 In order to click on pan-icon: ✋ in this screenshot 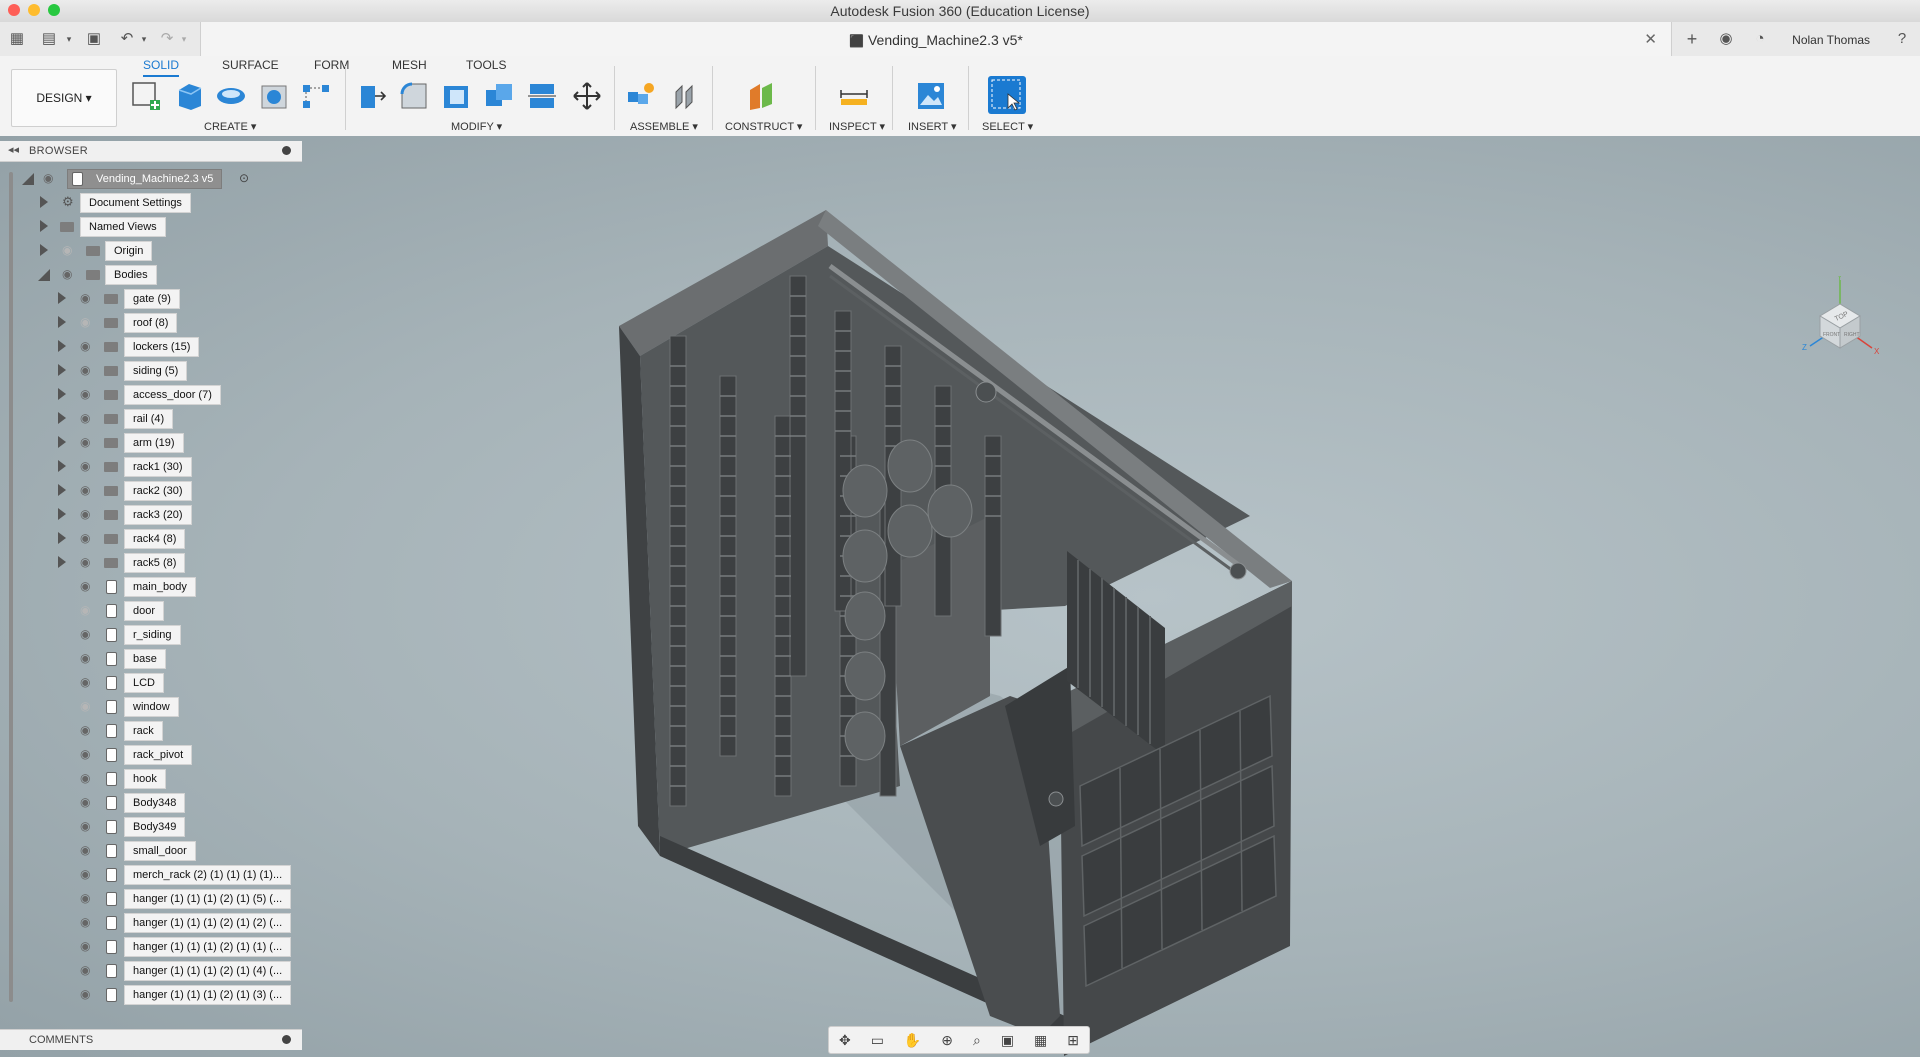, I will do `click(912, 1040)`.